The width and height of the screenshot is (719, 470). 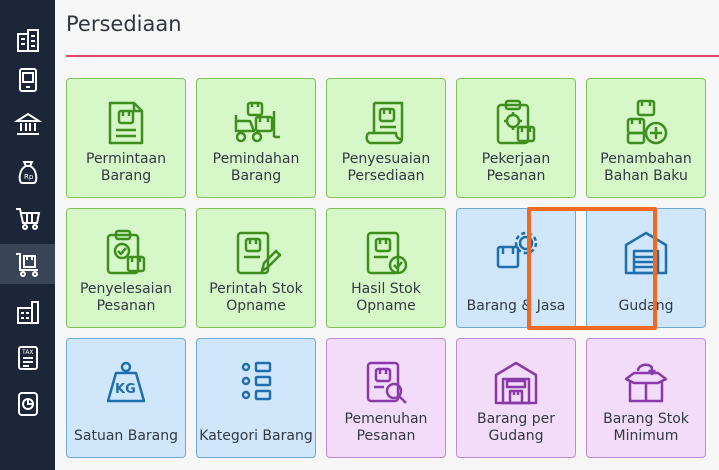 What do you see at coordinates (516, 427) in the screenshot?
I see `tile-label: Barang per Gudang` at bounding box center [516, 427].